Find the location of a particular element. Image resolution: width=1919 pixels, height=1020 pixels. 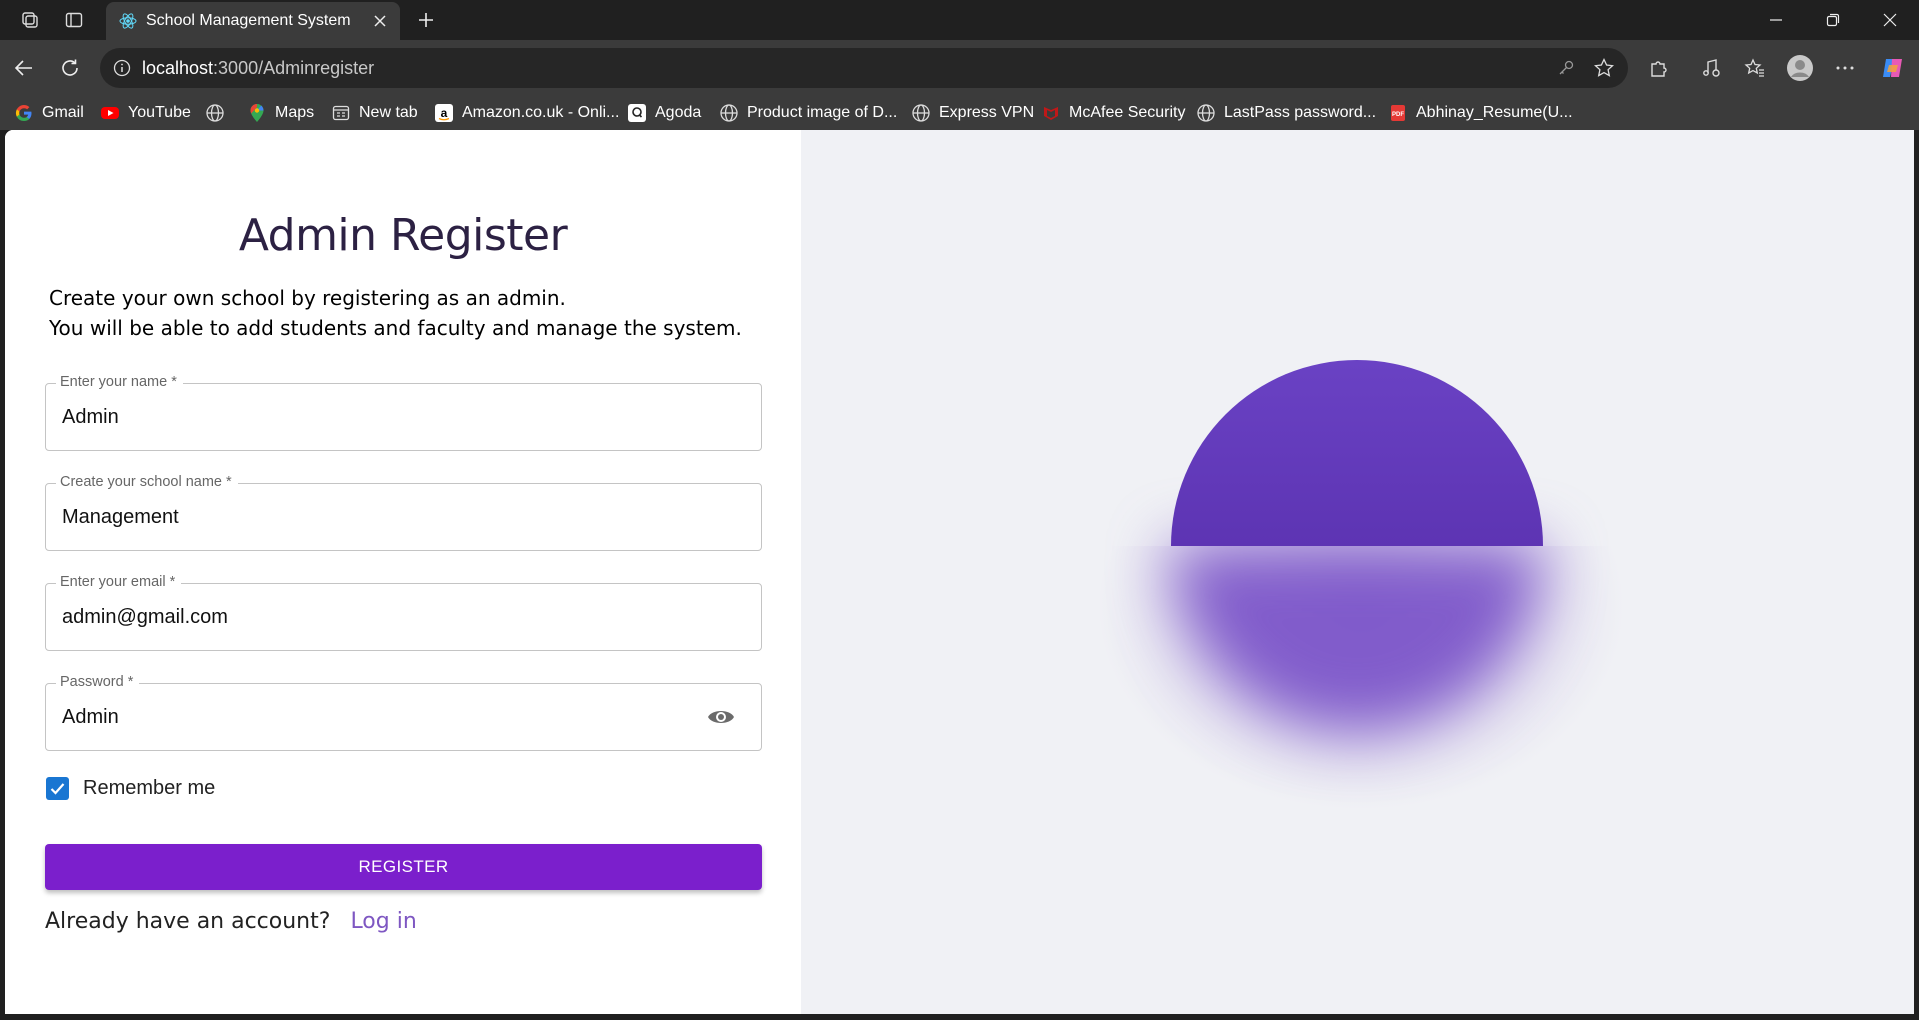

svg-text: a is located at coordinates (444, 113).